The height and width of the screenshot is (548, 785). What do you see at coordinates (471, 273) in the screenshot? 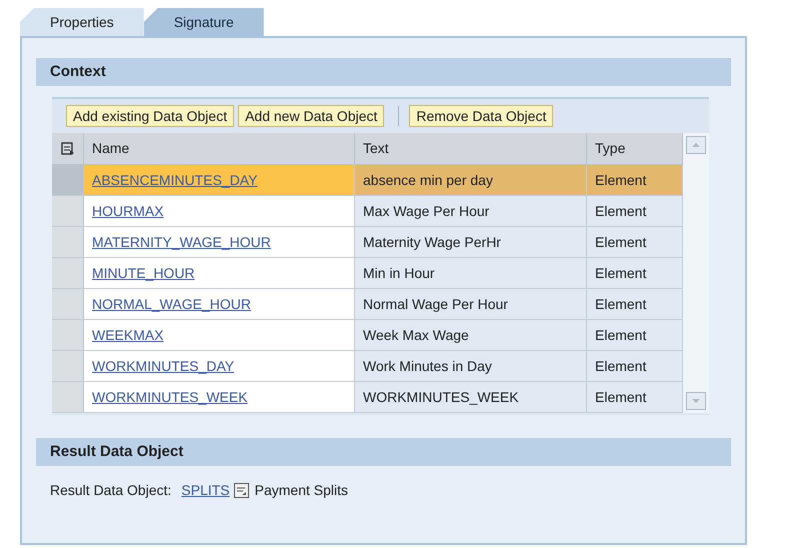
I see `table-cell: Min in Hour` at bounding box center [471, 273].